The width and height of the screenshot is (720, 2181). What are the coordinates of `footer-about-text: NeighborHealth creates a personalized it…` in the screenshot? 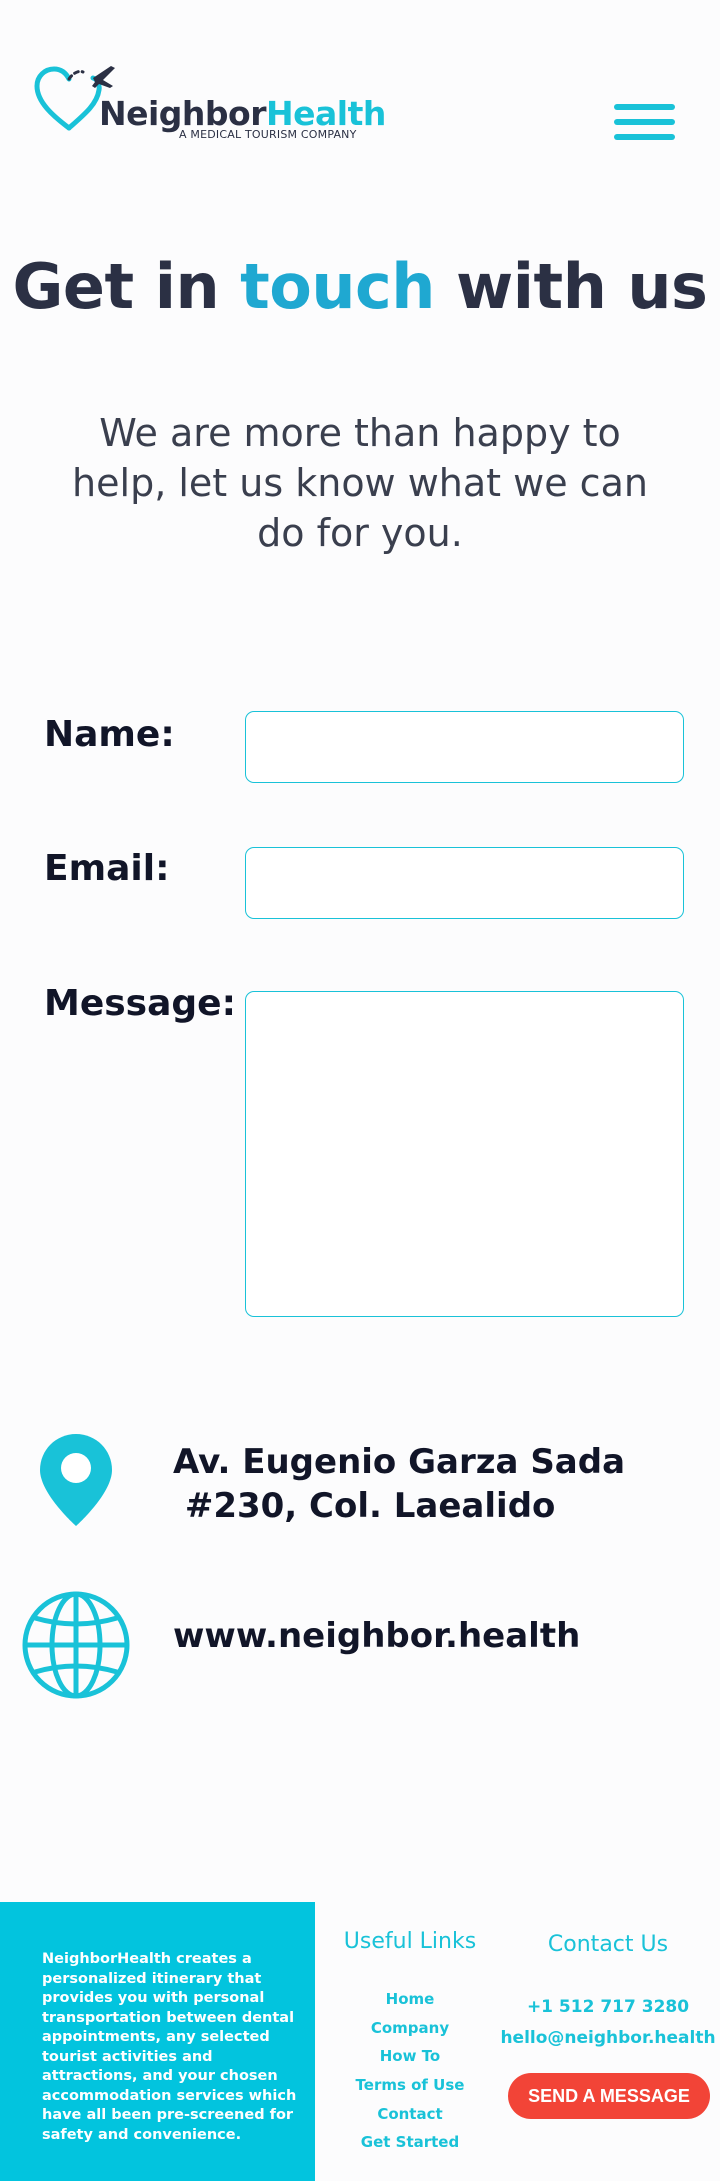 It's located at (169, 2047).